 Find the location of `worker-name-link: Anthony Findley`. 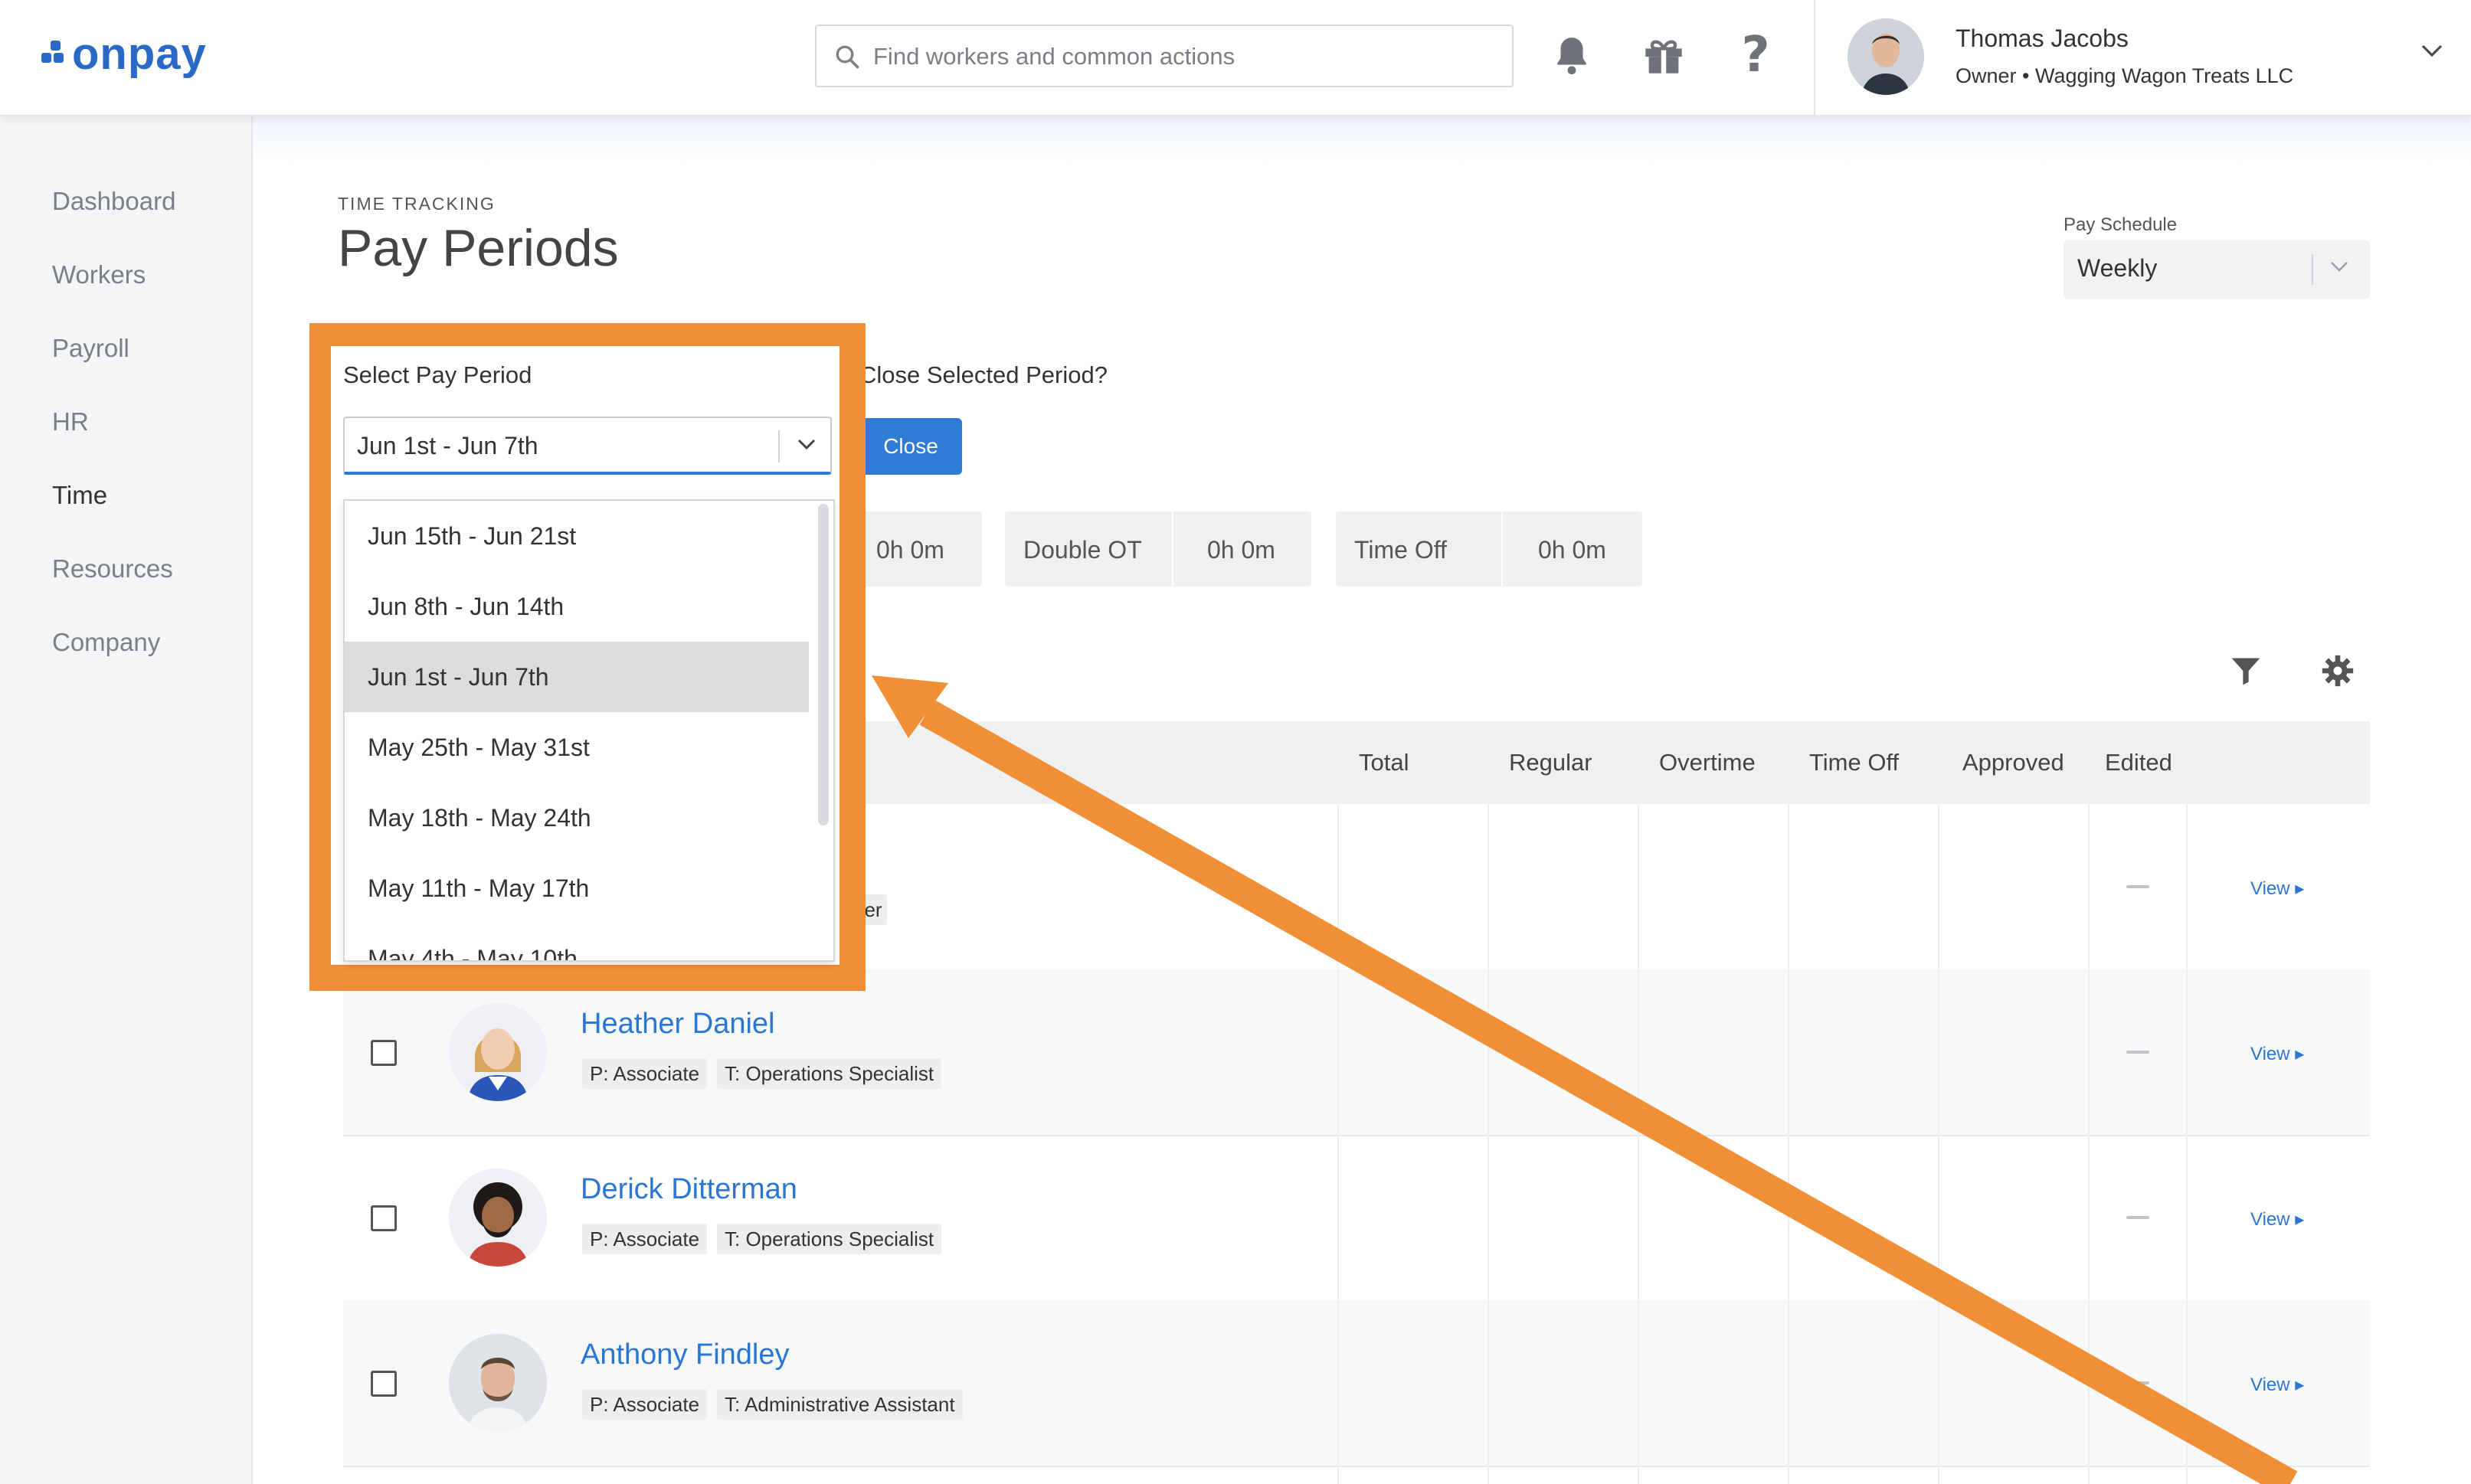

worker-name-link: Anthony Findley is located at coordinates (685, 1355).